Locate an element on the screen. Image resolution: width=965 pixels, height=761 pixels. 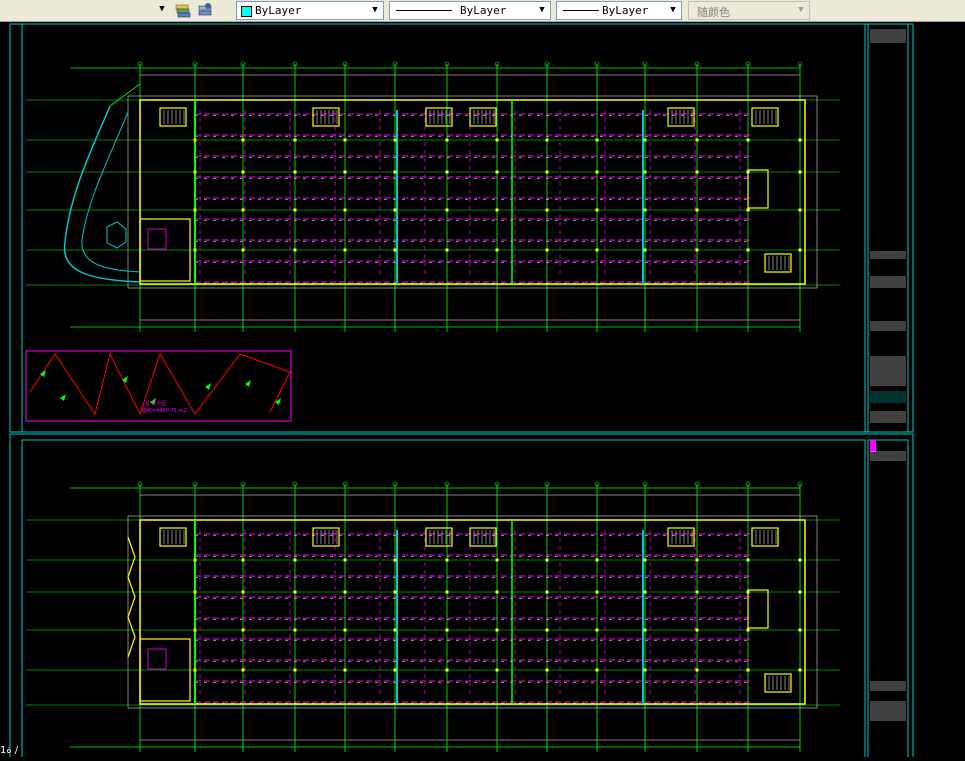
octagon-planter is located at coordinates (116, 235).